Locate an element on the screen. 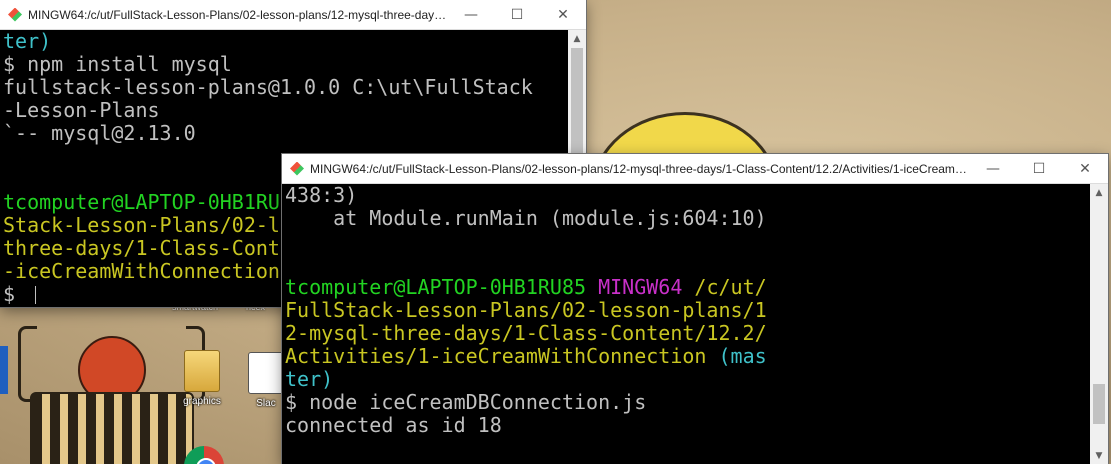  terminal-text: connected as id 18 is located at coordinates (393, 425).